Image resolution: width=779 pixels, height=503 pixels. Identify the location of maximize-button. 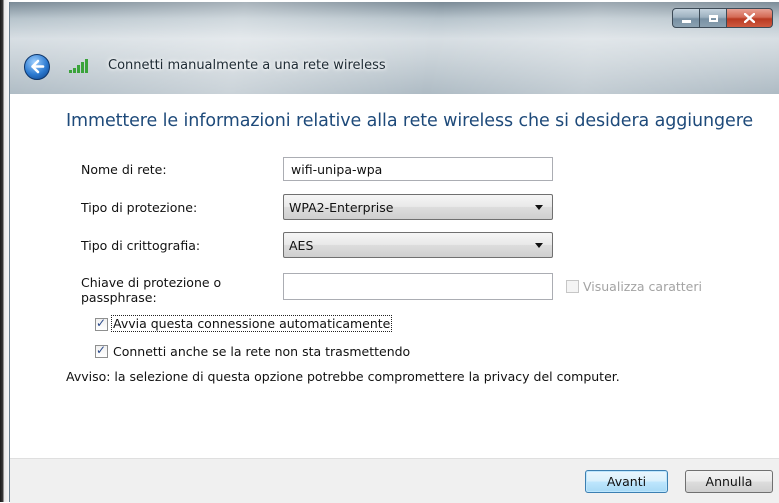
(713, 18).